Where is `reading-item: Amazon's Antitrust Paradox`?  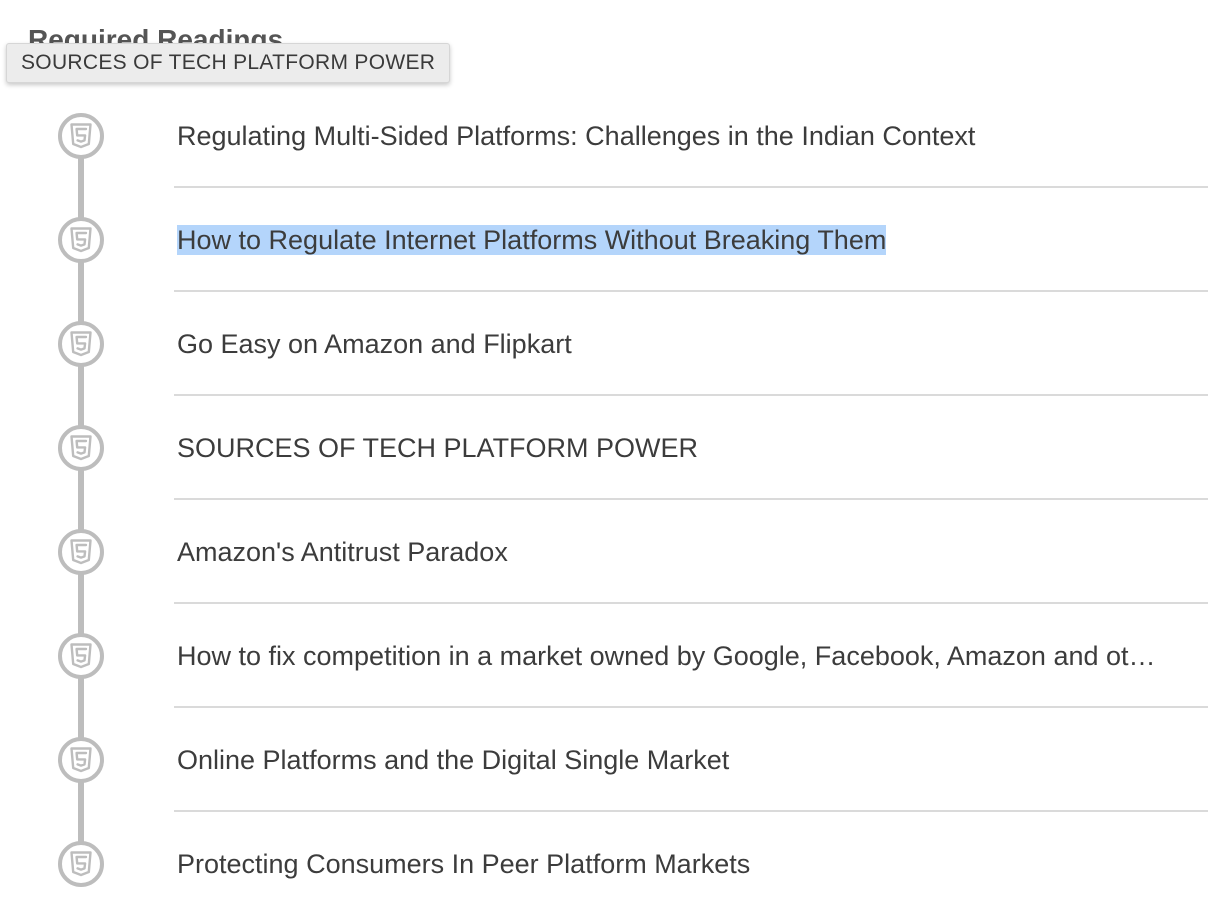 reading-item: Amazon's Antitrust Paradox is located at coordinates (604, 552).